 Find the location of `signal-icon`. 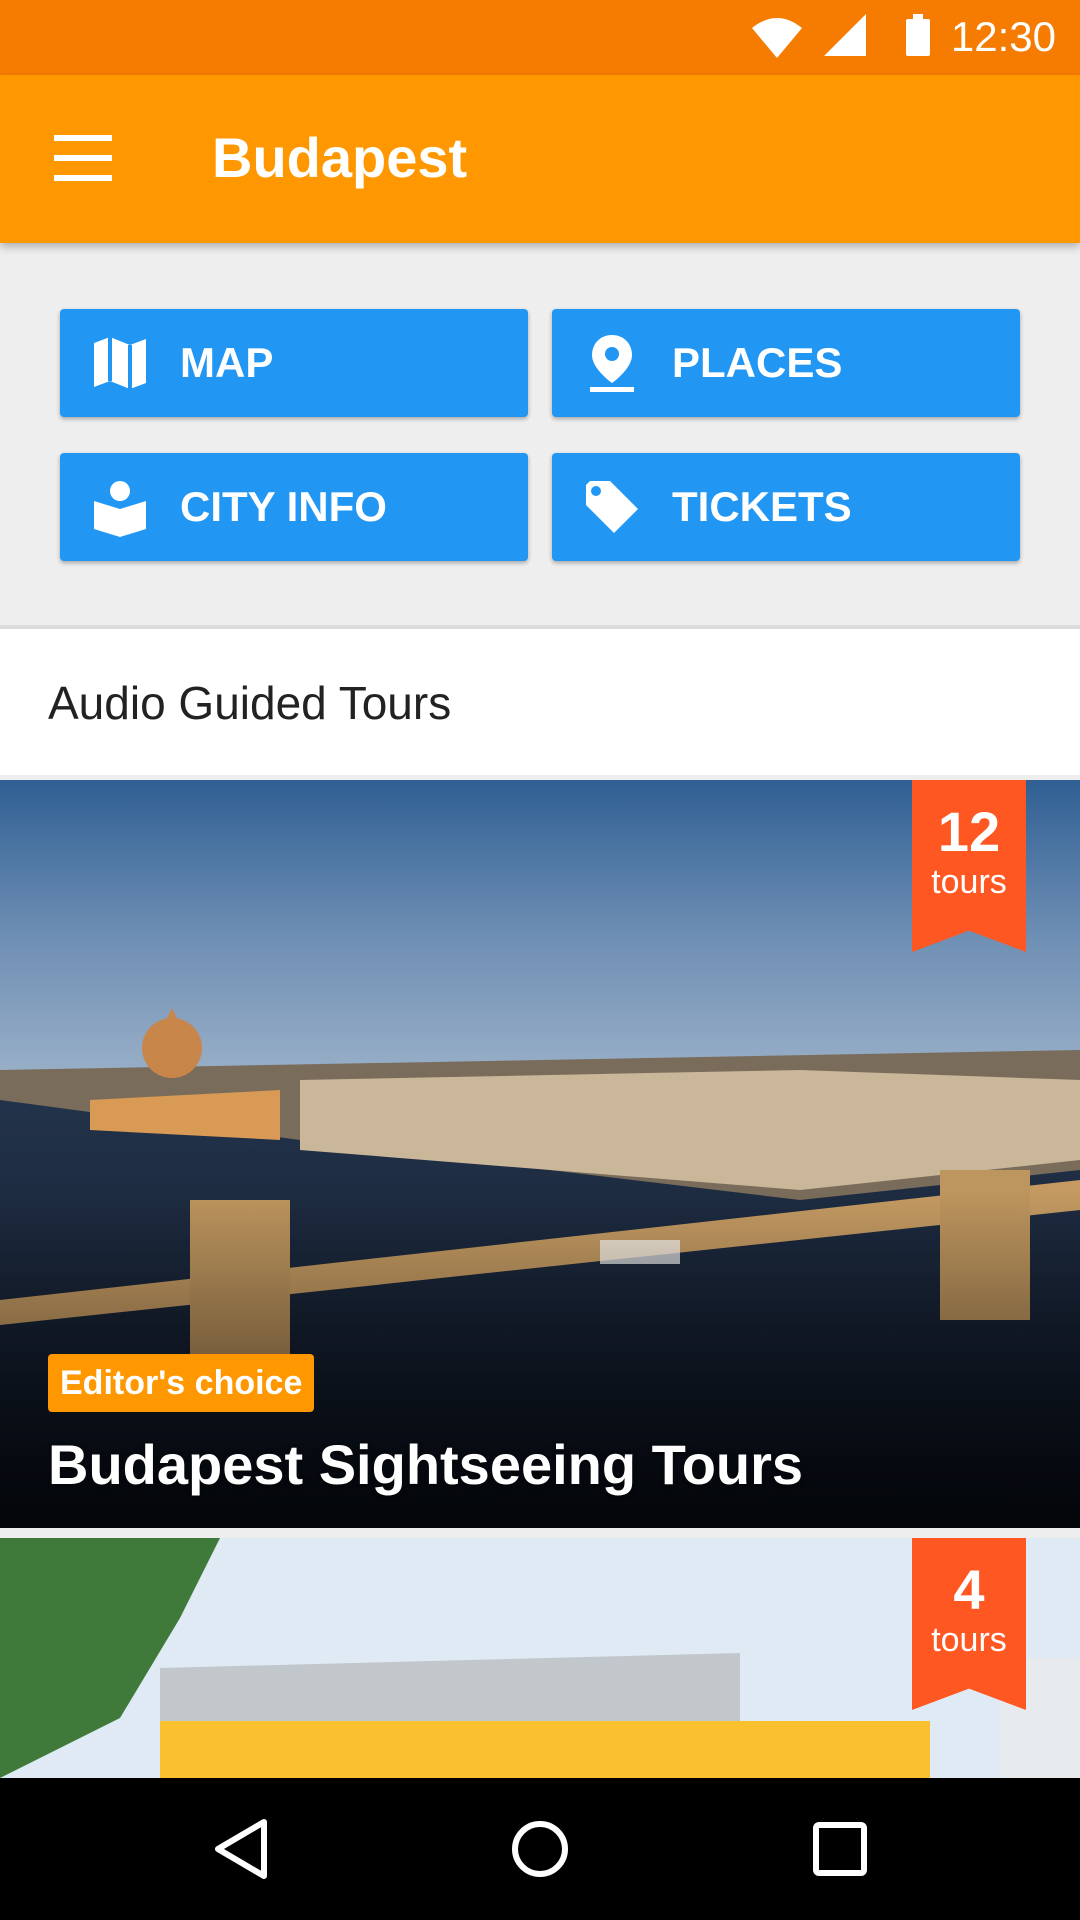

signal-icon is located at coordinates (845, 35).